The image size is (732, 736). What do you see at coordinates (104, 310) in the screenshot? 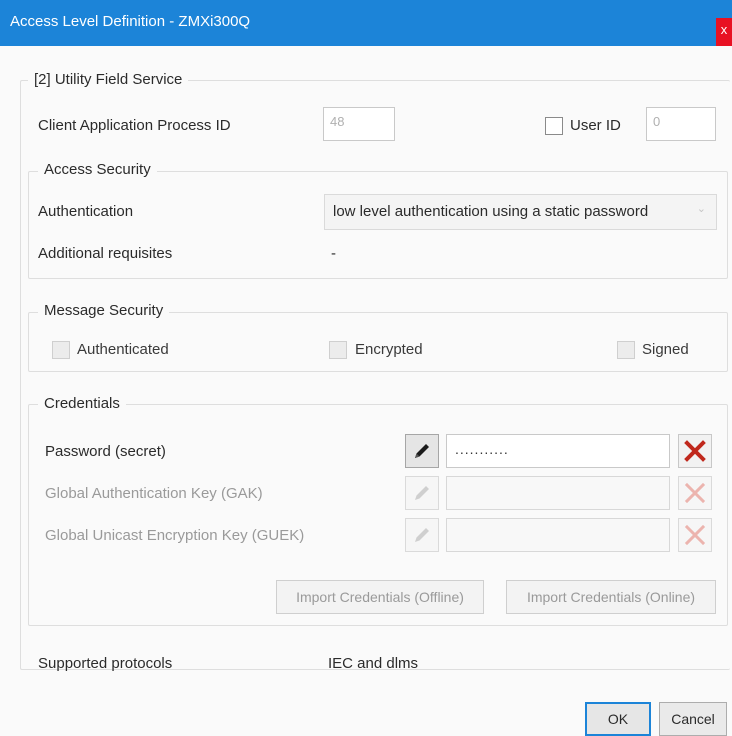
I see `message-security-legend: Message Security` at bounding box center [104, 310].